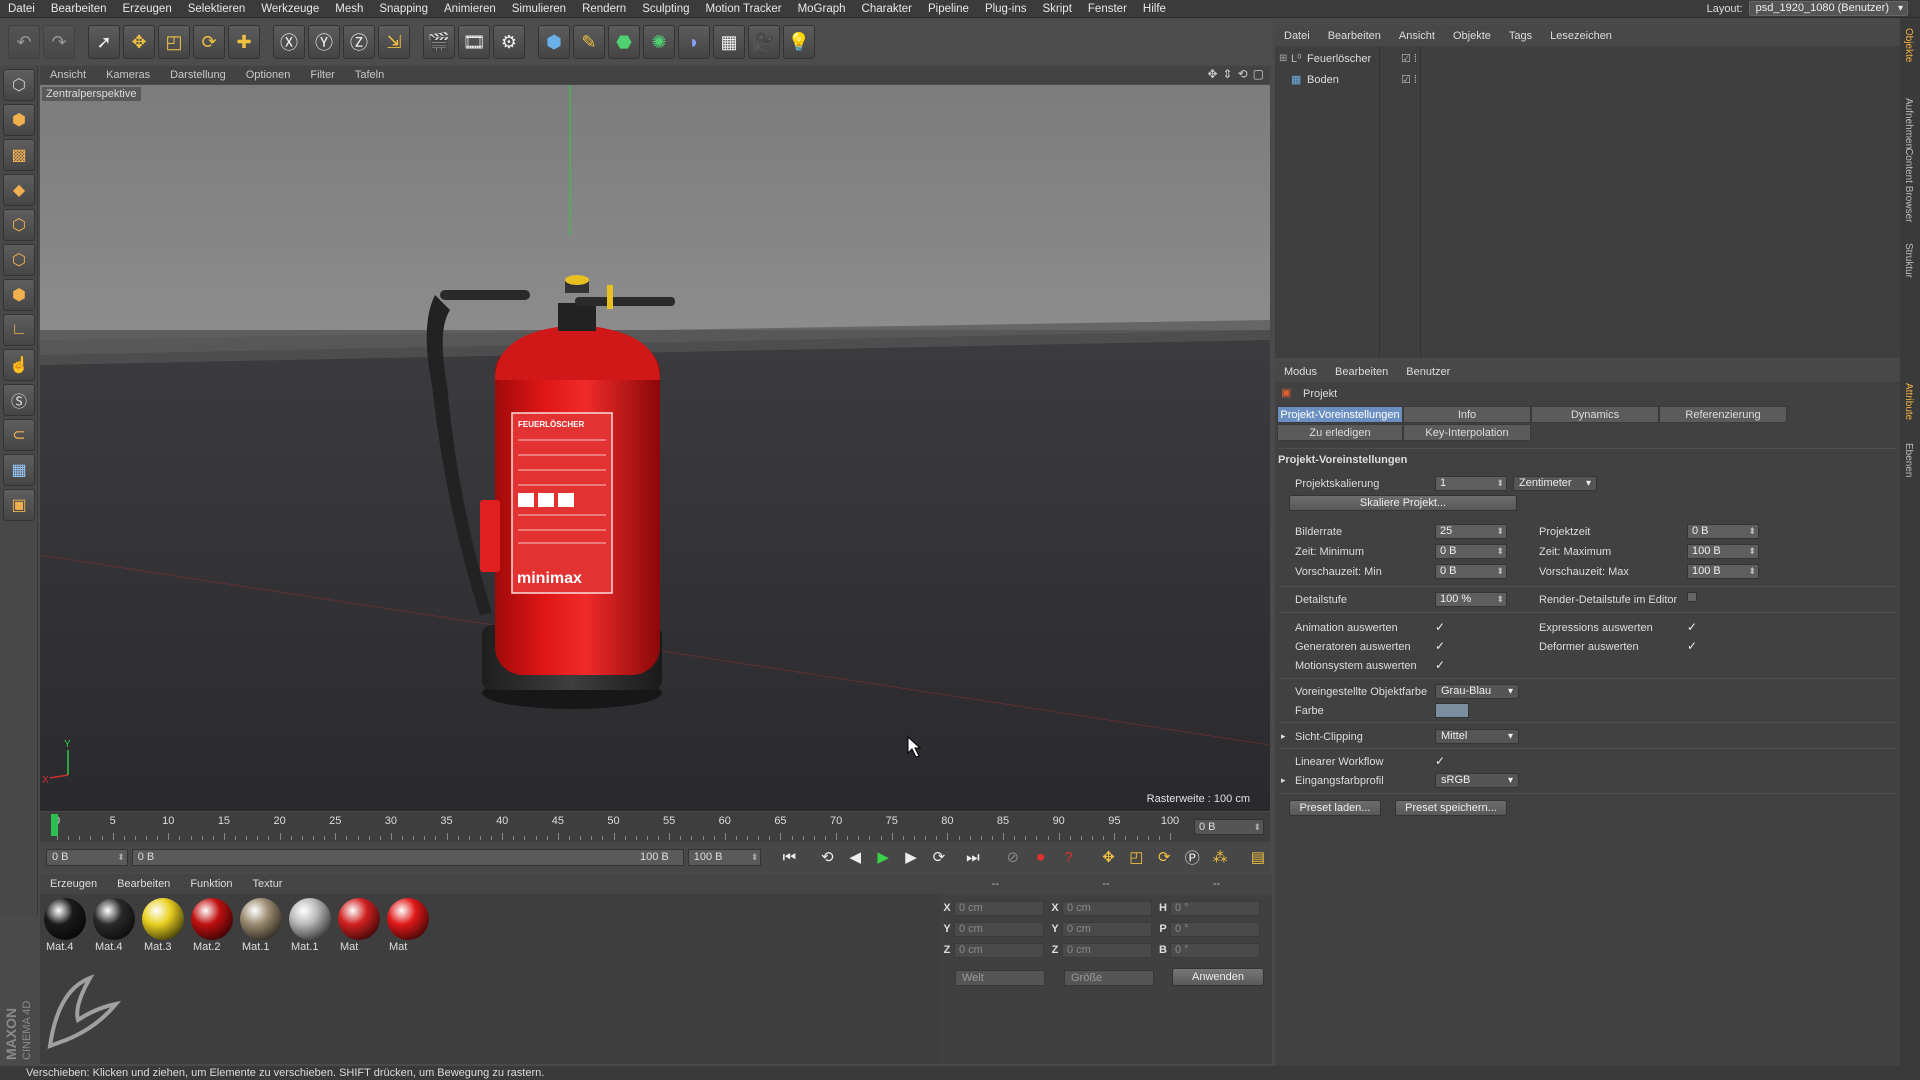 The image size is (1920, 1080). I want to click on object-menu-0: Datei, so click(1297, 36).